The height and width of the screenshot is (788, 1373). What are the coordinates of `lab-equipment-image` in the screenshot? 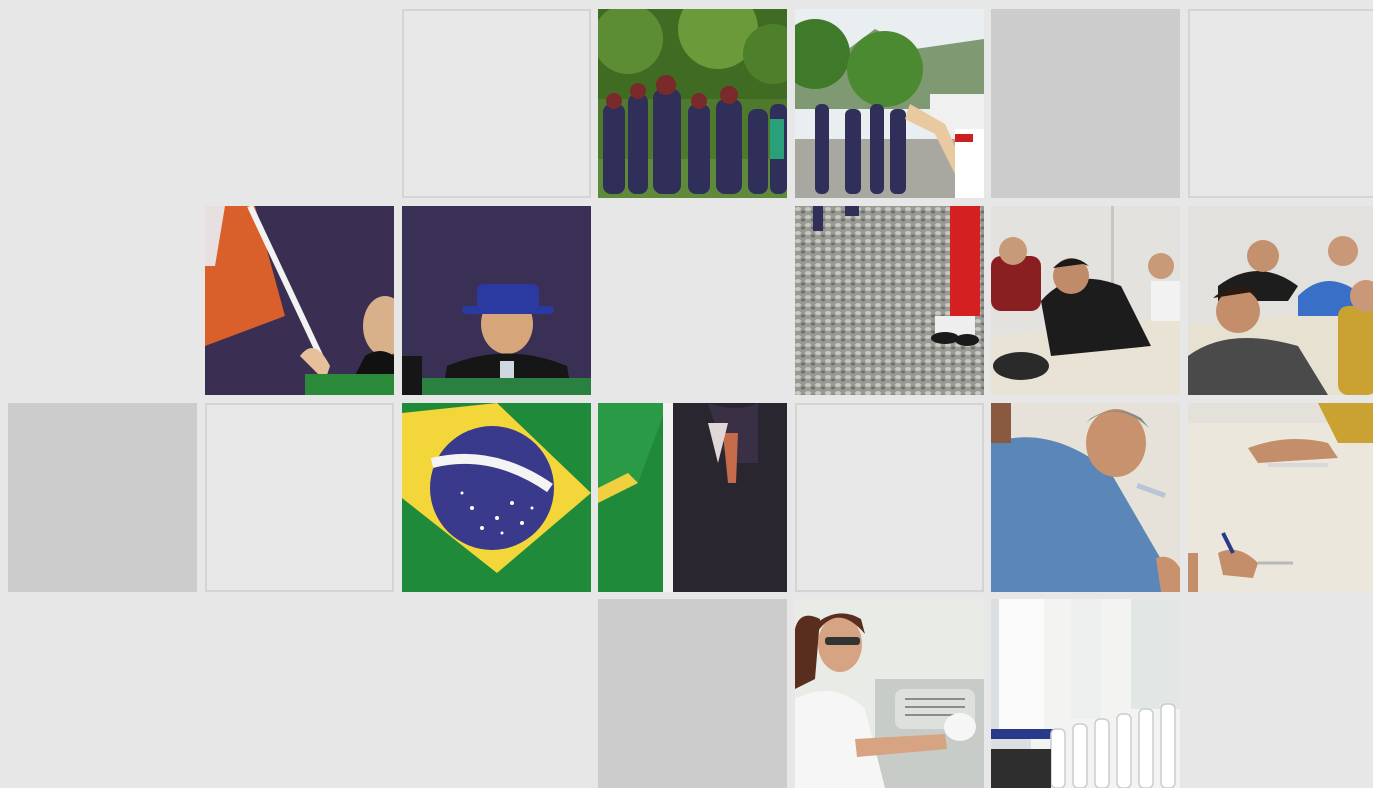 It's located at (1085, 693).